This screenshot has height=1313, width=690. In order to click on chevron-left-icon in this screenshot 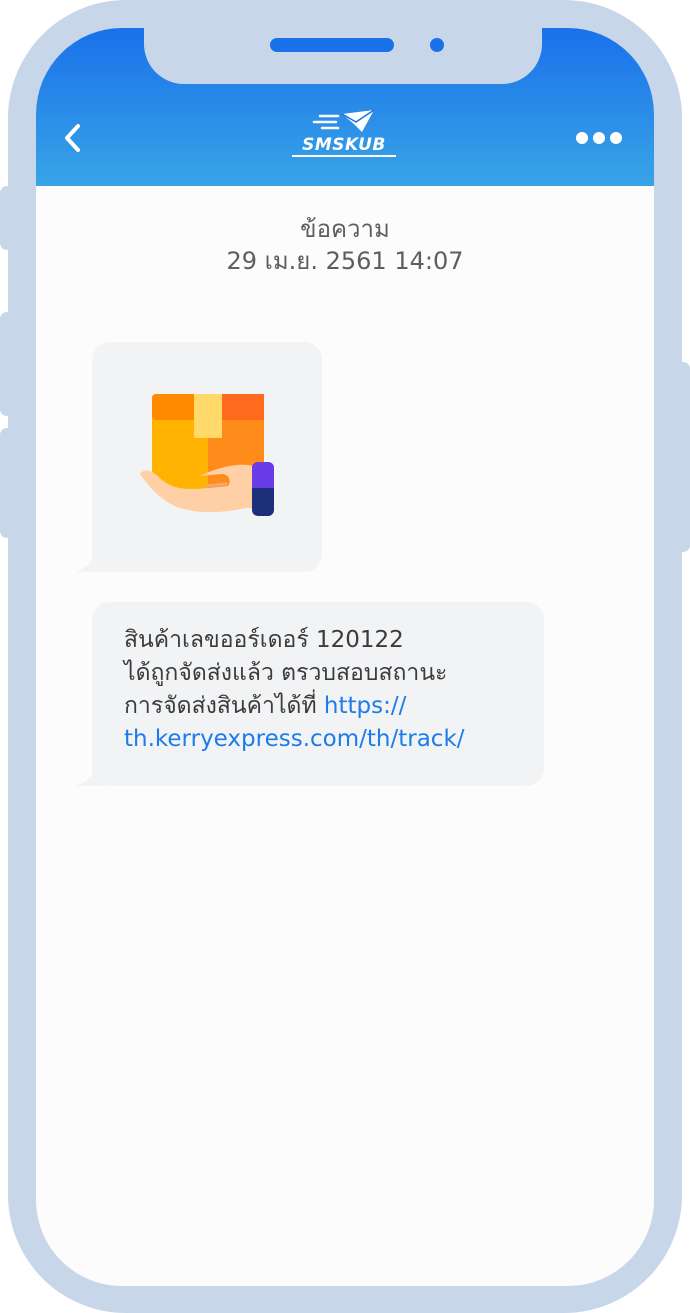, I will do `click(72, 138)`.